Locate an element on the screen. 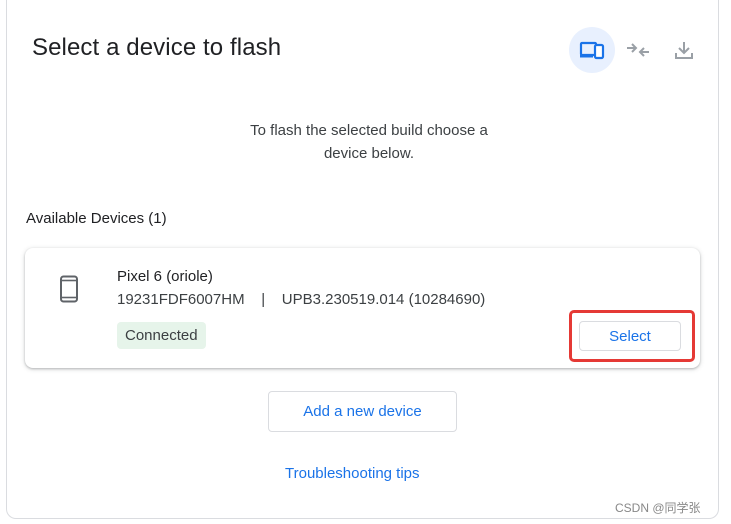 The width and height of the screenshot is (731, 524). intro-line-2: device below. is located at coordinates (369, 153).